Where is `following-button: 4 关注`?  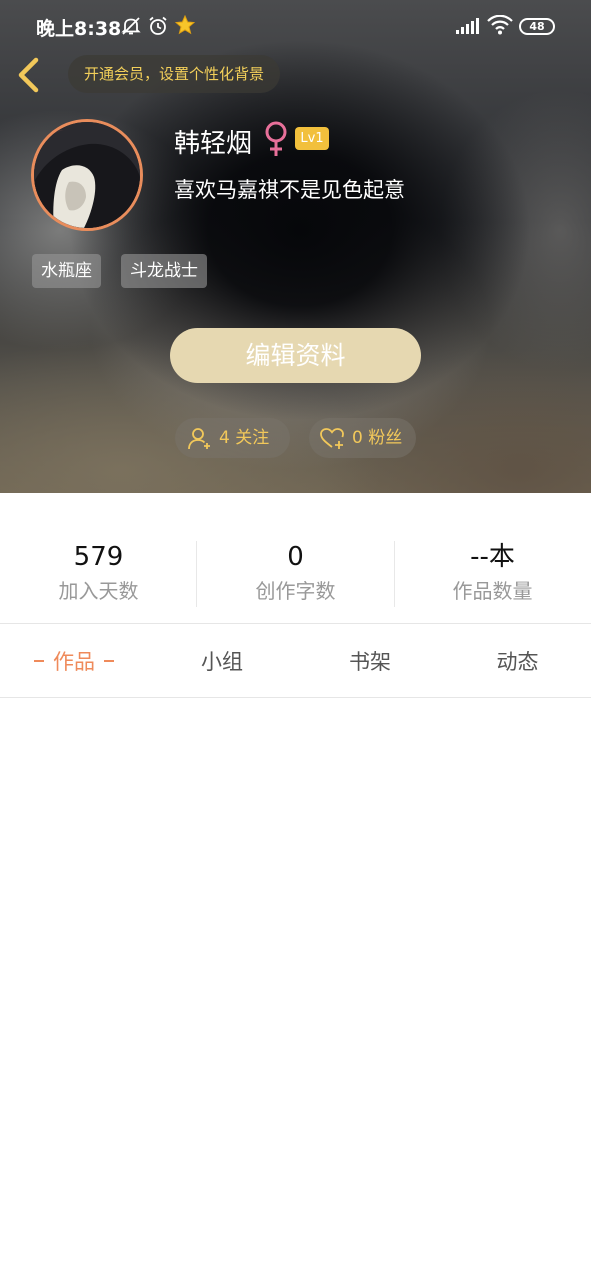
following-button: 4 关注 is located at coordinates (232, 438).